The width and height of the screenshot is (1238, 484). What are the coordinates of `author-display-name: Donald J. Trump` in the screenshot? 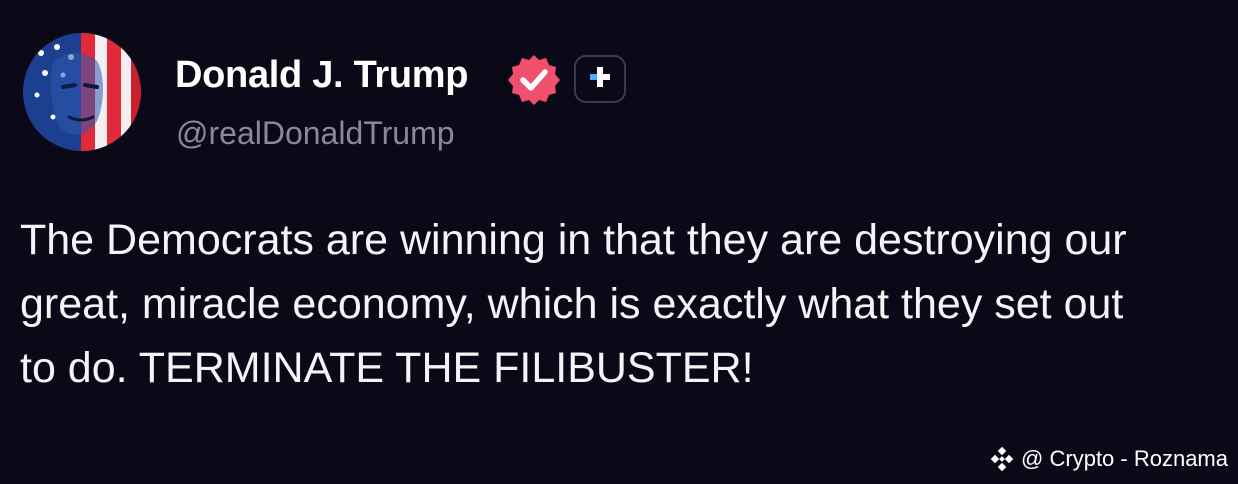 It's located at (322, 75).